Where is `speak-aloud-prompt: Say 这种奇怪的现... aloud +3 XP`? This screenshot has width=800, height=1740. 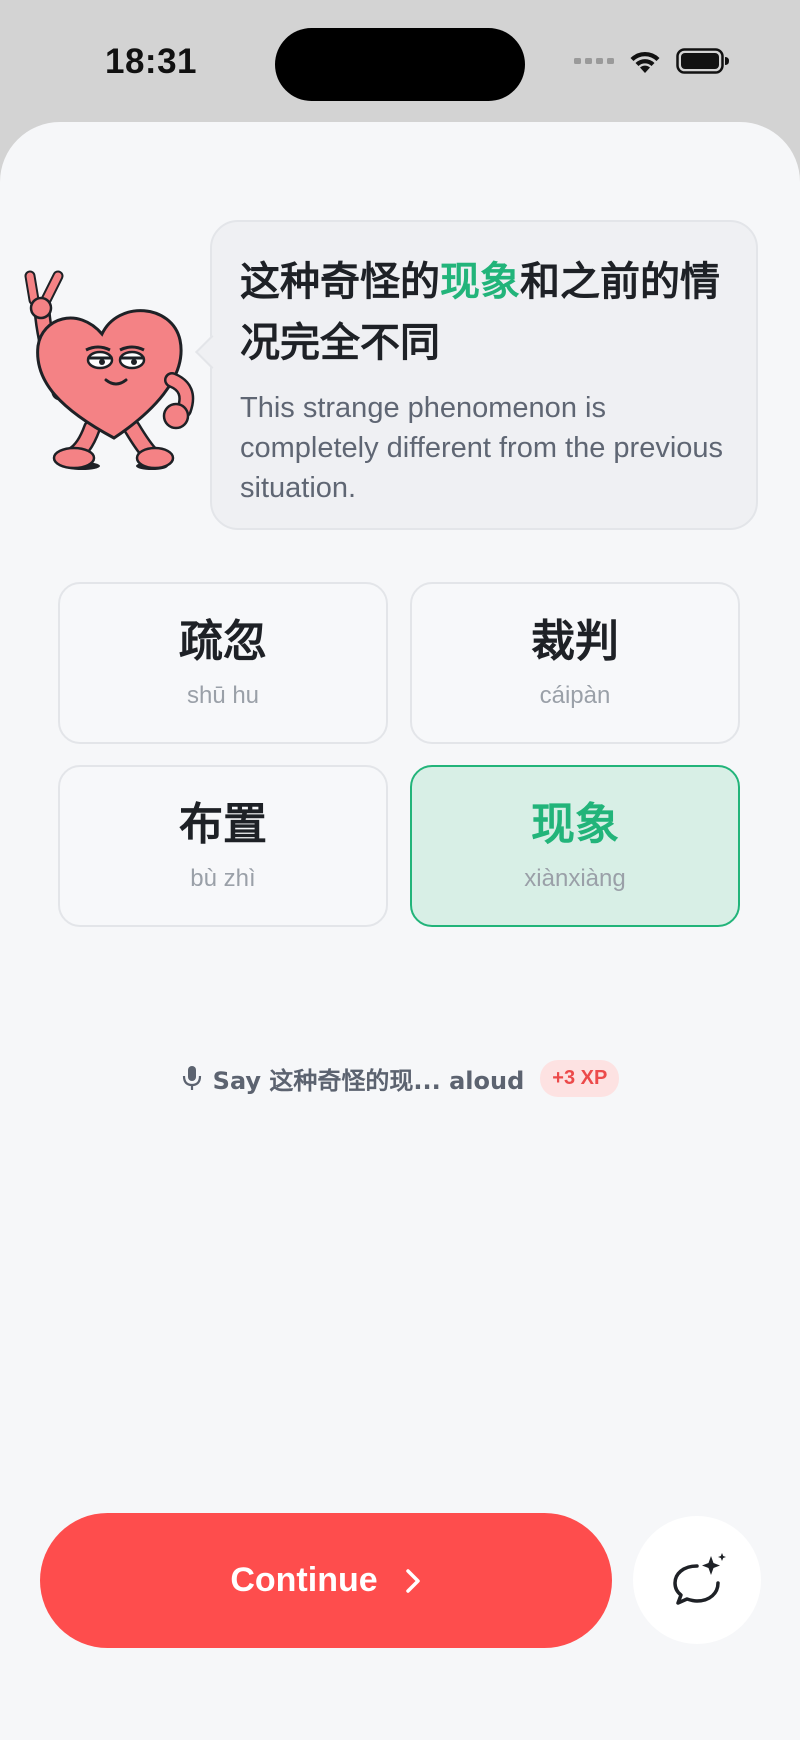 speak-aloud-prompt: Say 这种奇怪的现... aloud +3 XP is located at coordinates (400, 1078).